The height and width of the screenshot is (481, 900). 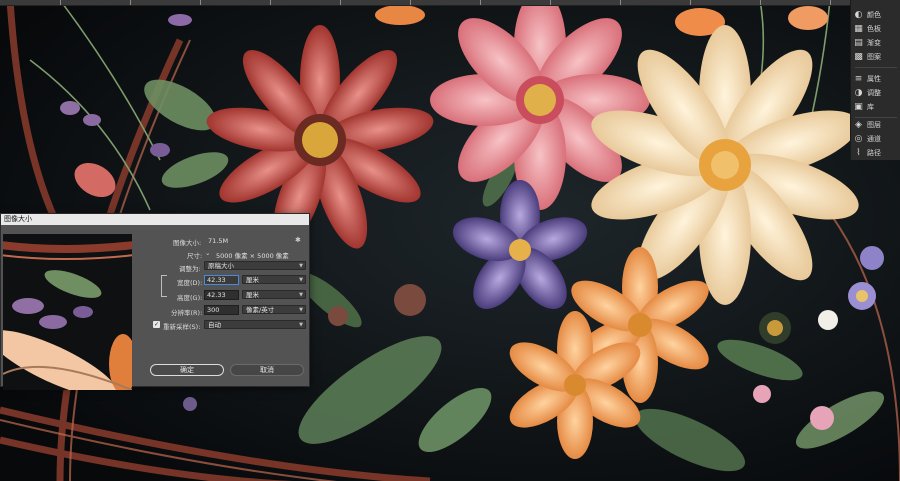 What do you see at coordinates (858, 29) in the screenshot?
I see `swatches-icon: ▦` at bounding box center [858, 29].